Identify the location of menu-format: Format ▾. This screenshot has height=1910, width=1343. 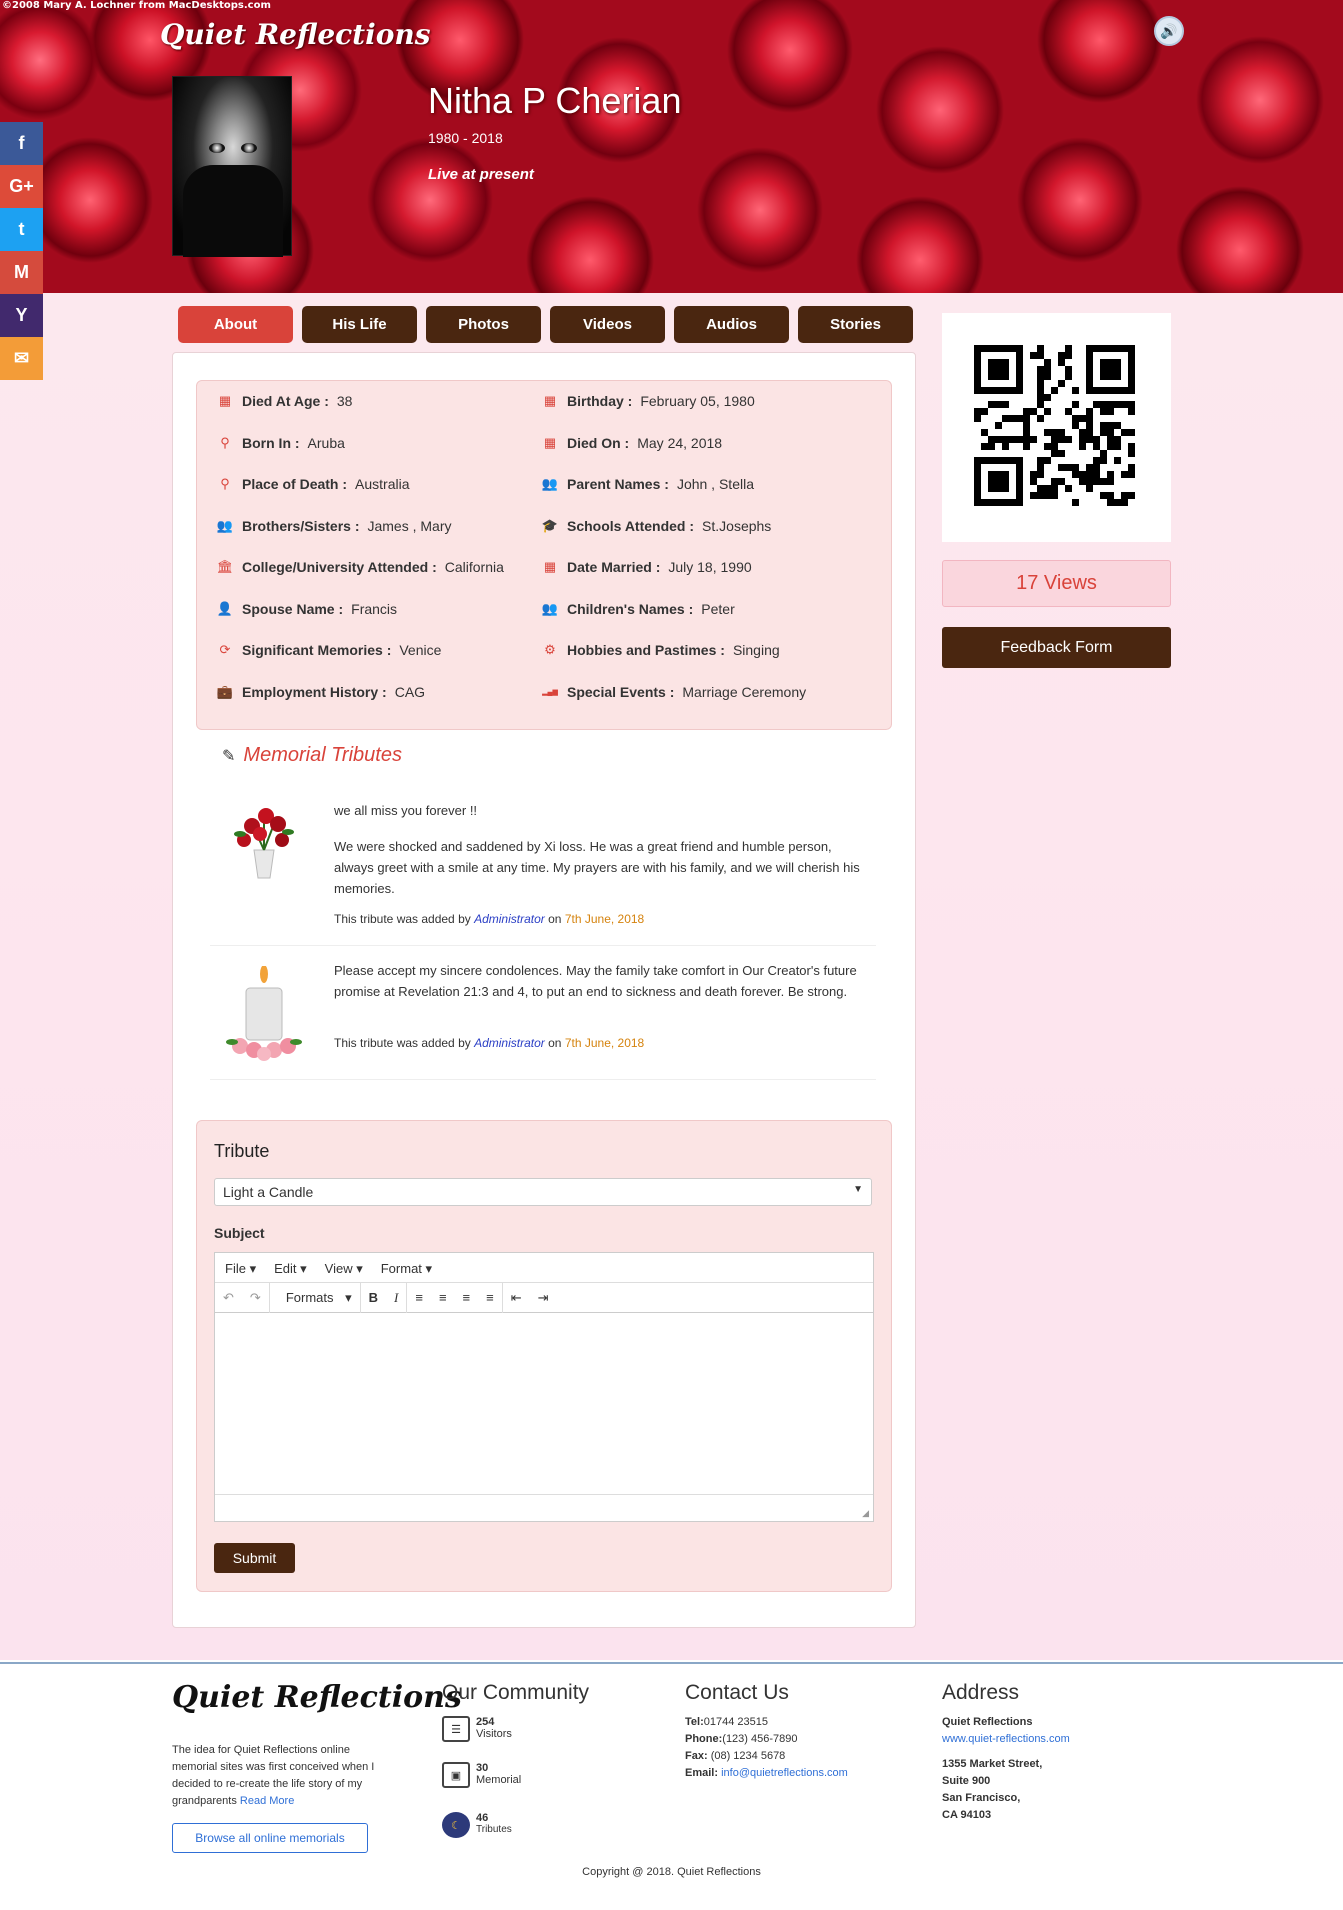
(406, 1268).